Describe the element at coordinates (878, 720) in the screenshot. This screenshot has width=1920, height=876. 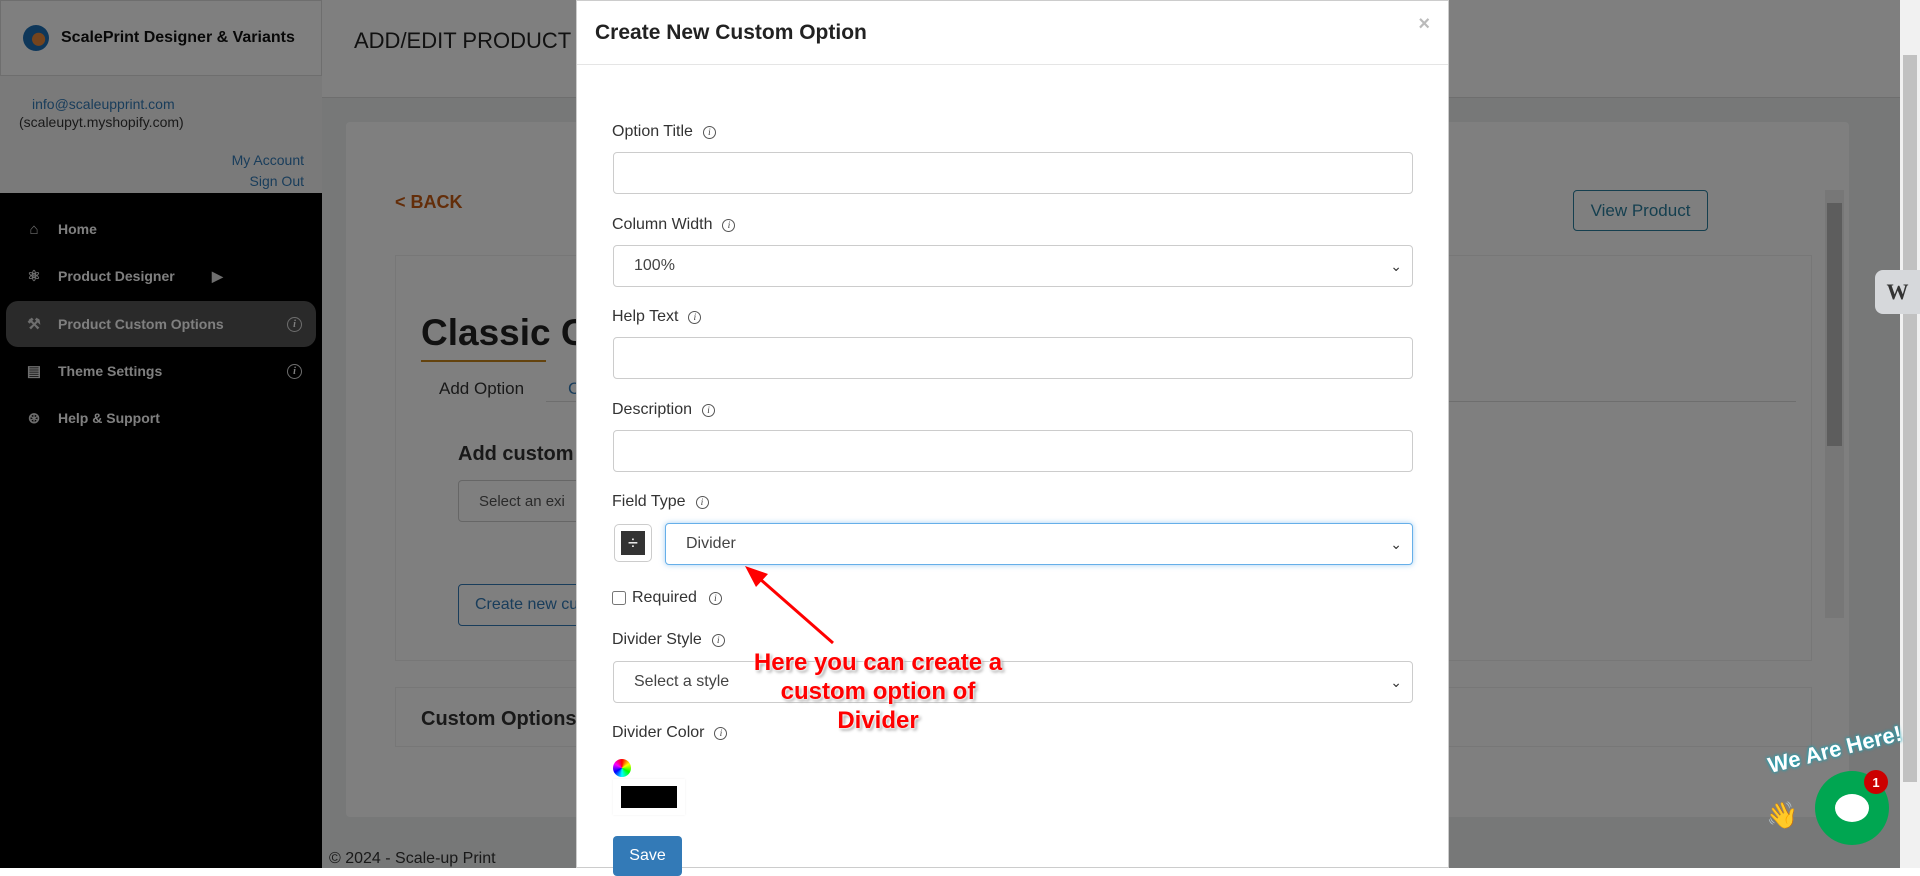
I see `annotation-line: Divider` at that location.